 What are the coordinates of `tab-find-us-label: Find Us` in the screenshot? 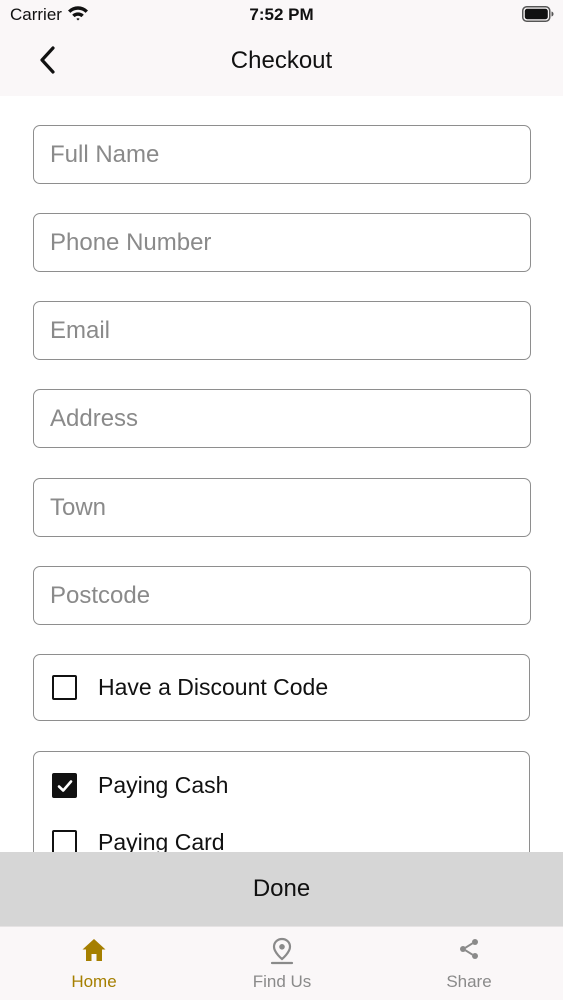 It's located at (282, 981).